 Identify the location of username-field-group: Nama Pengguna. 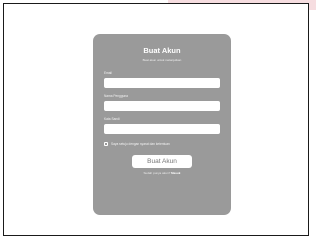
(162, 102).